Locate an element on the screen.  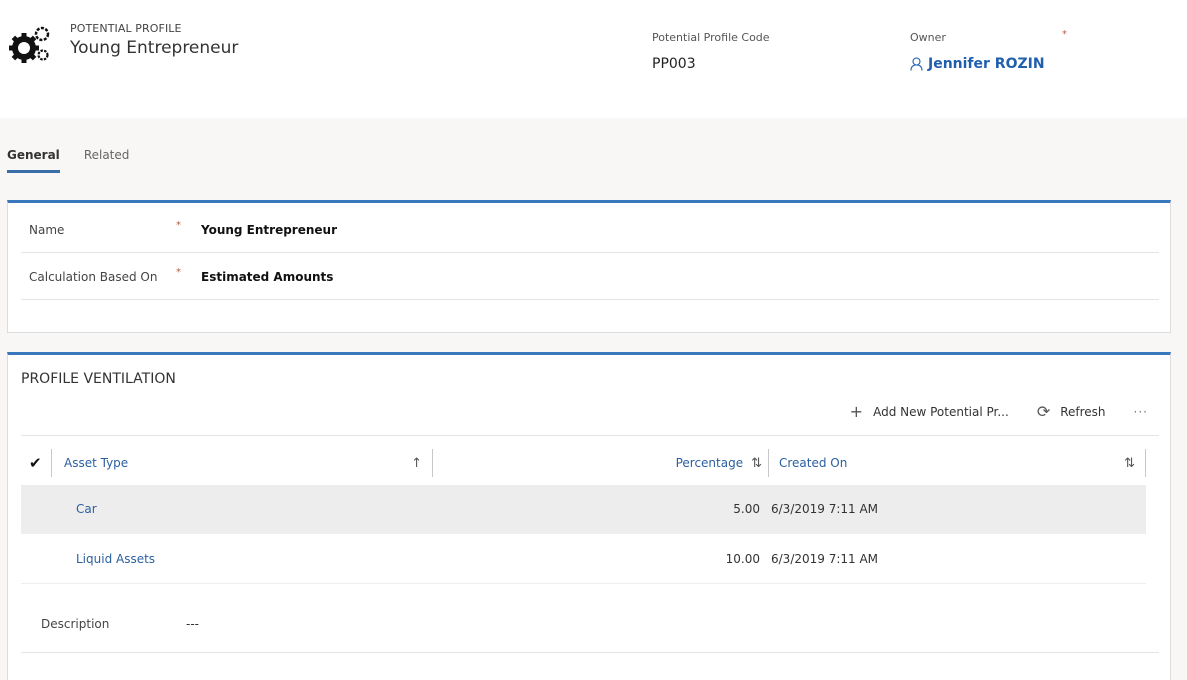
section-title: PROFILE VENTILATION is located at coordinates (98, 379).